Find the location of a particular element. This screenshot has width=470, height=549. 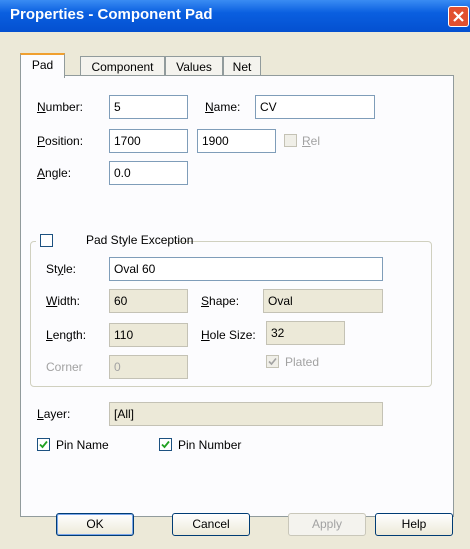

help-button: Help is located at coordinates (414, 524).